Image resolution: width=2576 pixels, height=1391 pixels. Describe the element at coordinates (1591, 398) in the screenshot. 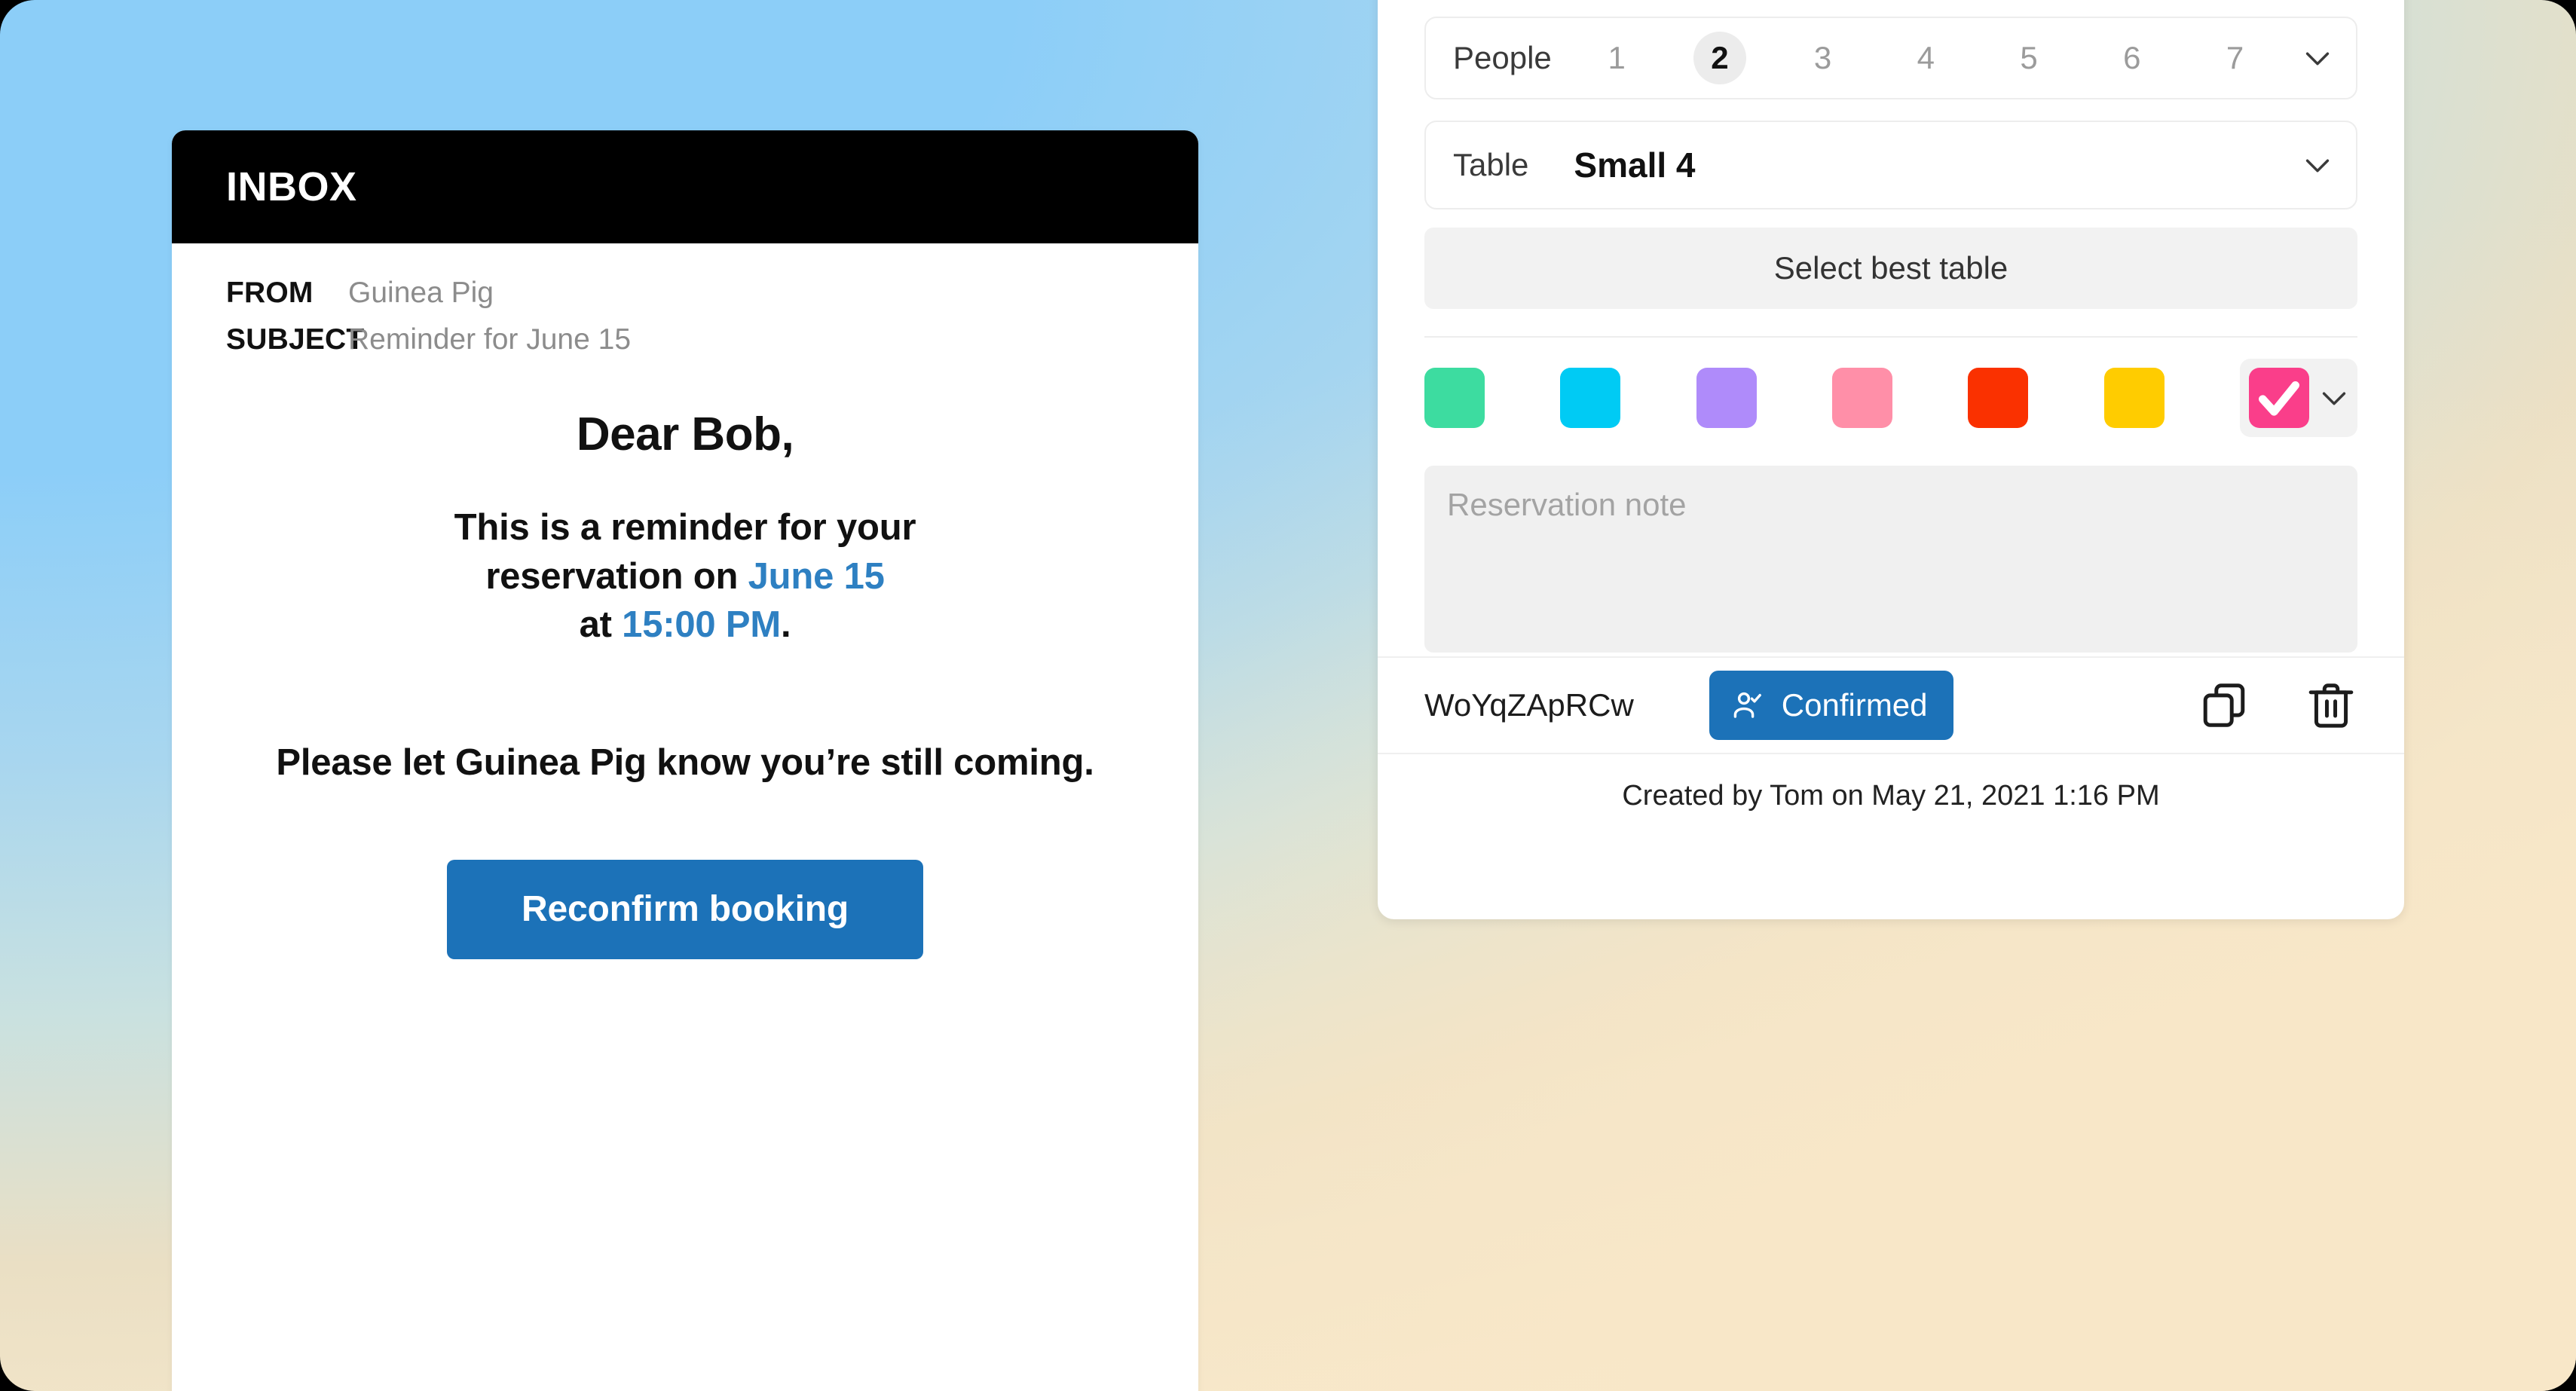

I see `color-swatch-cyan` at that location.